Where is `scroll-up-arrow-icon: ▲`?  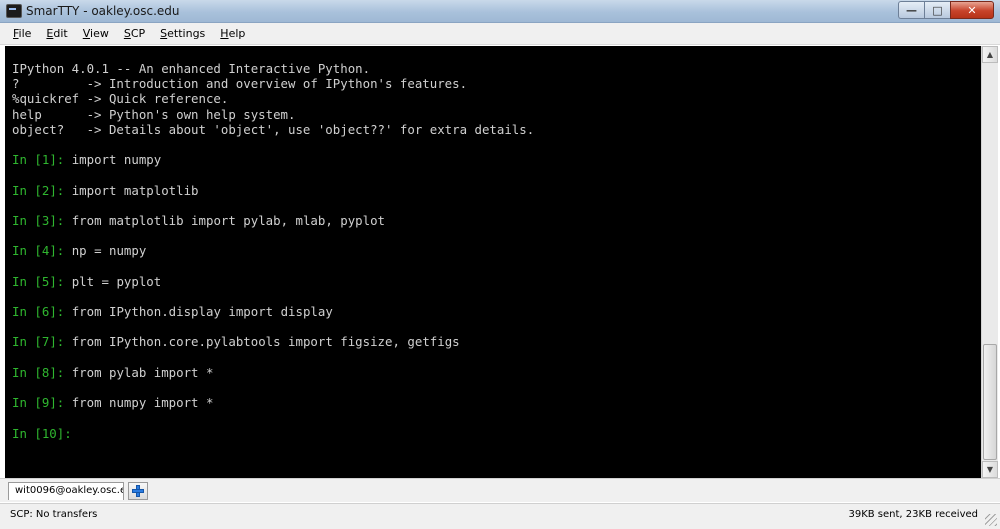 scroll-up-arrow-icon: ▲ is located at coordinates (990, 54).